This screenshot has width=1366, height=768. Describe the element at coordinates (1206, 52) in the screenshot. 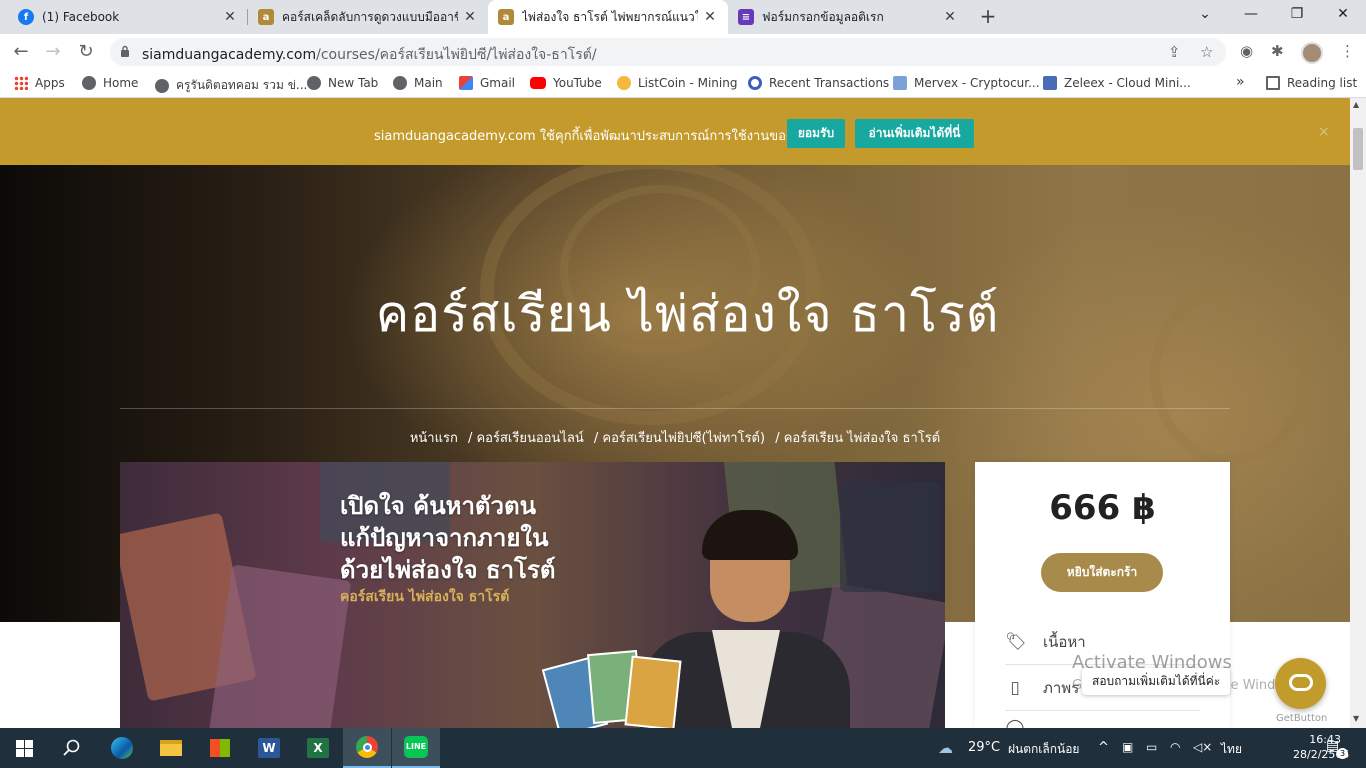

I see `bookmark-star-icon: ☆` at that location.